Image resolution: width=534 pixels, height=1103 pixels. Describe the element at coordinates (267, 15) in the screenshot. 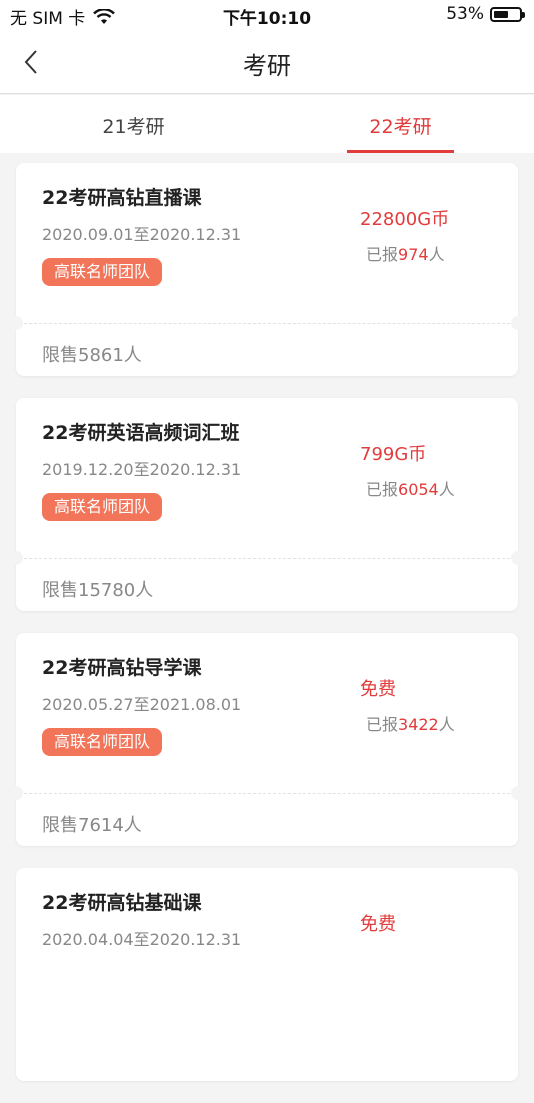

I see `status-bar: 无 SIM 卡 下午10:10 53%` at that location.